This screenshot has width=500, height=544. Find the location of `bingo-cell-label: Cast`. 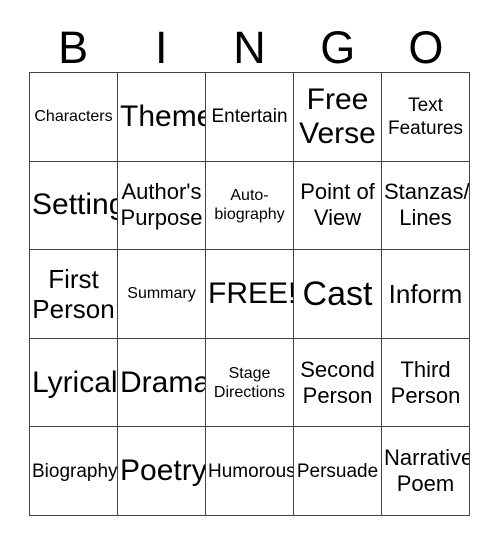

bingo-cell-label: Cast is located at coordinates (337, 293).